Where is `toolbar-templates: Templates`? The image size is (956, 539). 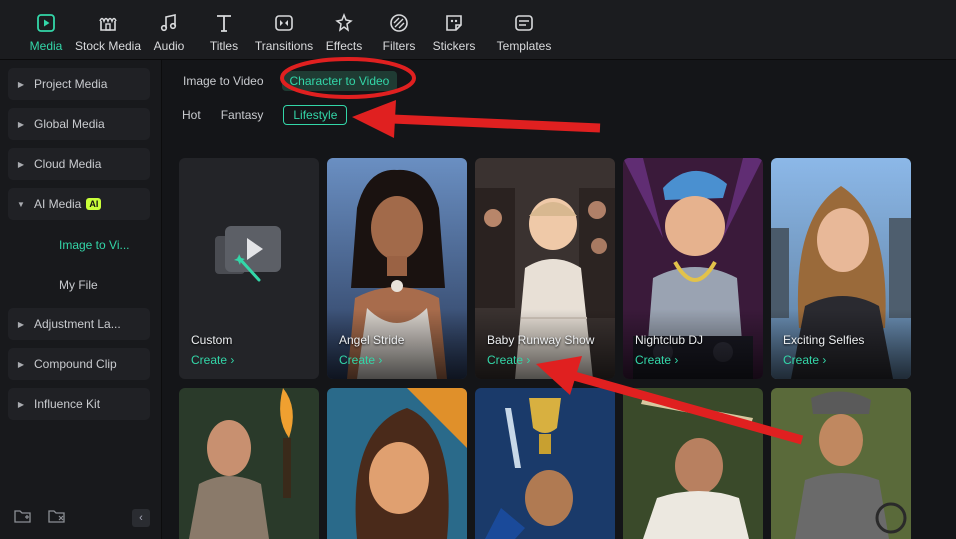
toolbar-templates: Templates is located at coordinates (524, 30).